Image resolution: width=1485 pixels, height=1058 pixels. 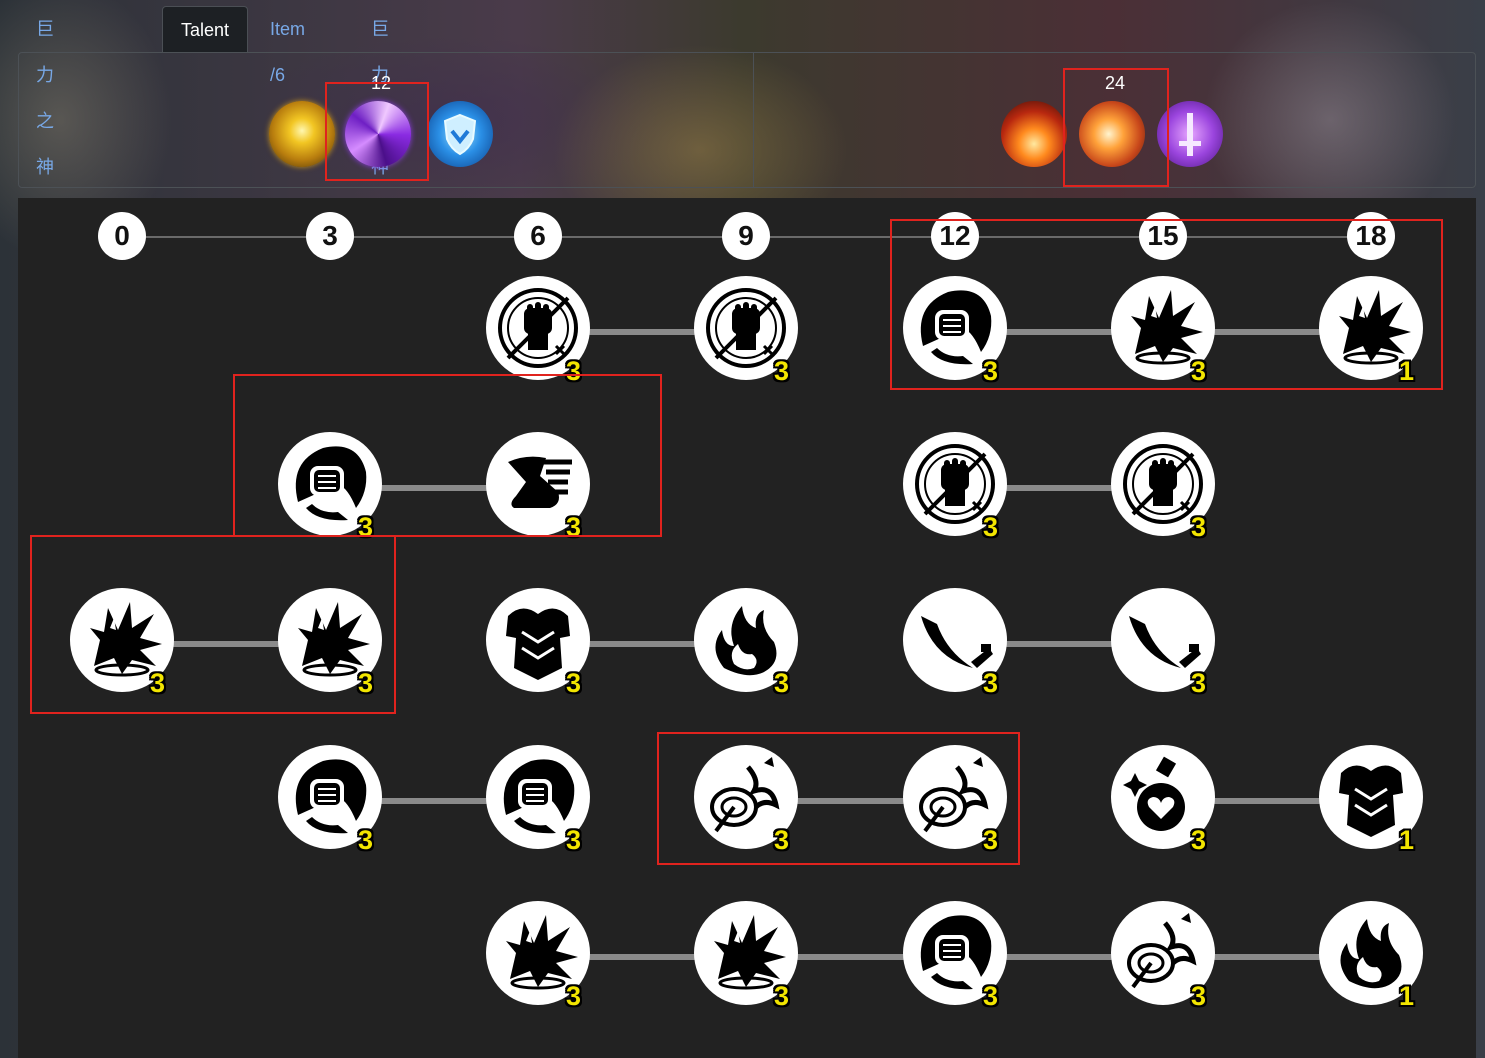 I want to click on shield-shape, so click(x=460, y=134).